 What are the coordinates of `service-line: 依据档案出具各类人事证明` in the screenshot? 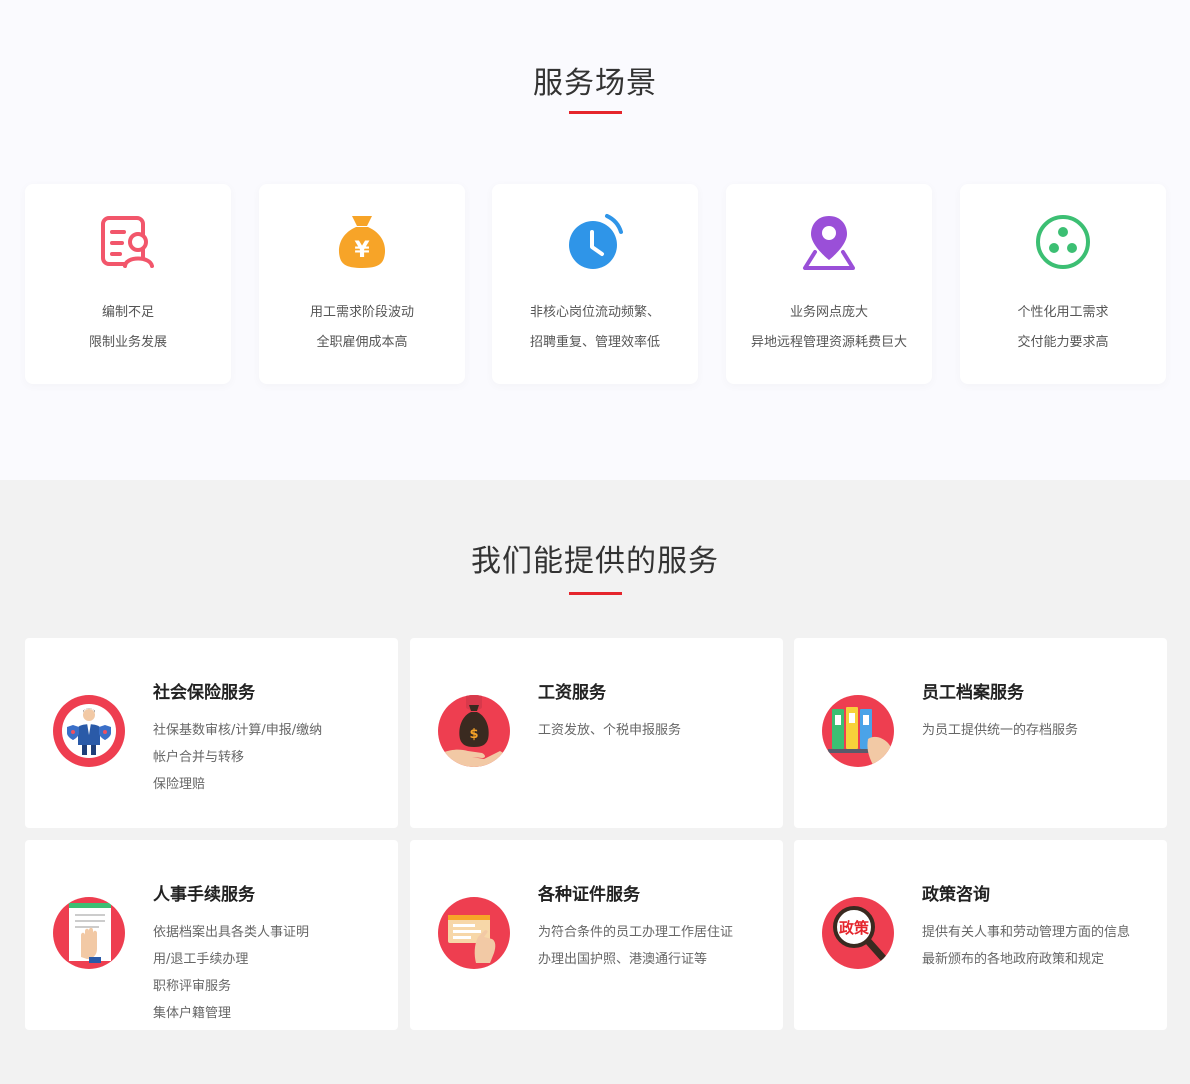 It's located at (231, 932).